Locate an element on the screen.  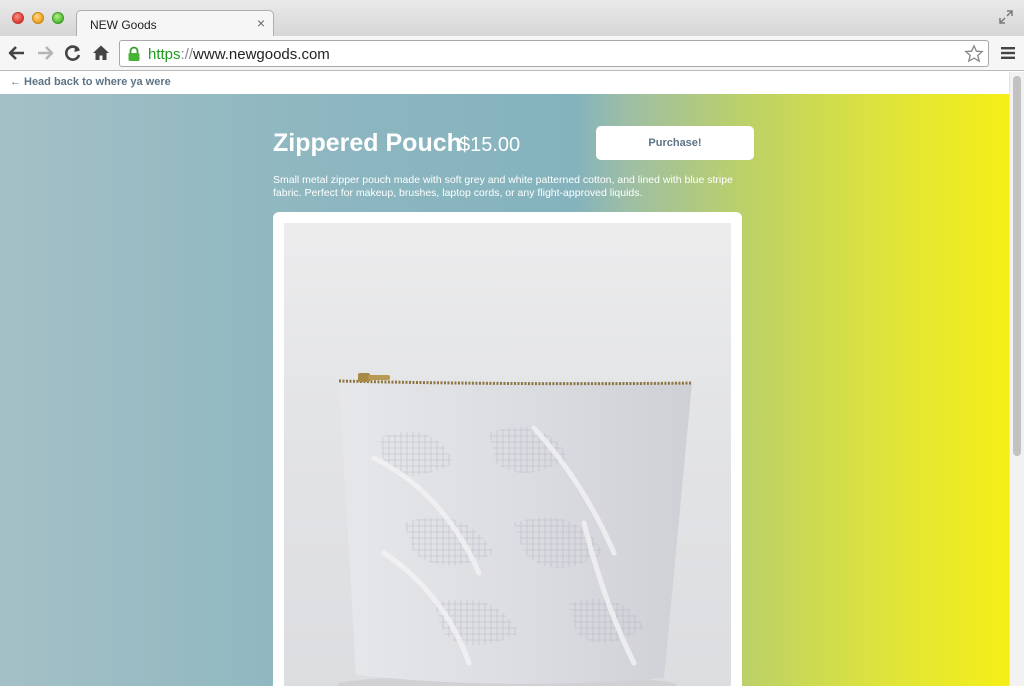
browser-toolbar: https://www.newgoods.com is located at coordinates (512, 53).